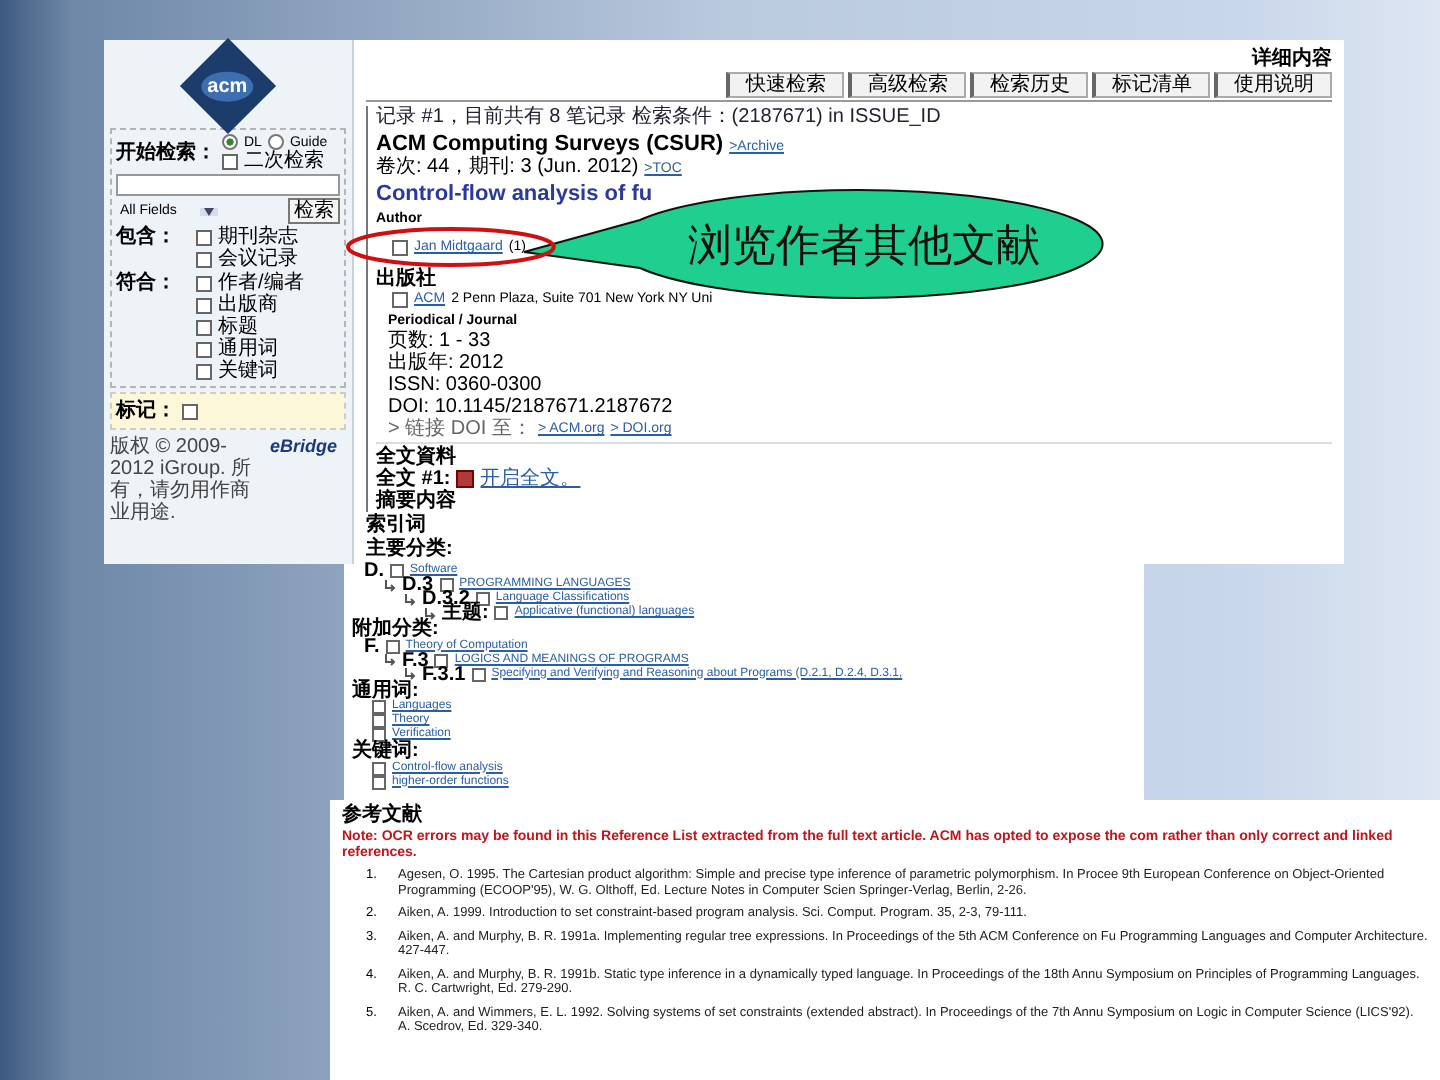 Image resolution: width=1440 pixels, height=1080 pixels. Describe the element at coordinates (385, 751) in the screenshot. I see `section-heading: 关键词:` at that location.